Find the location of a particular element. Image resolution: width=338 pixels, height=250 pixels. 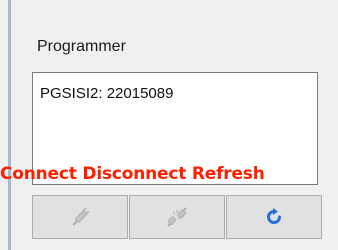

plug-disconnect-icon is located at coordinates (177, 217).